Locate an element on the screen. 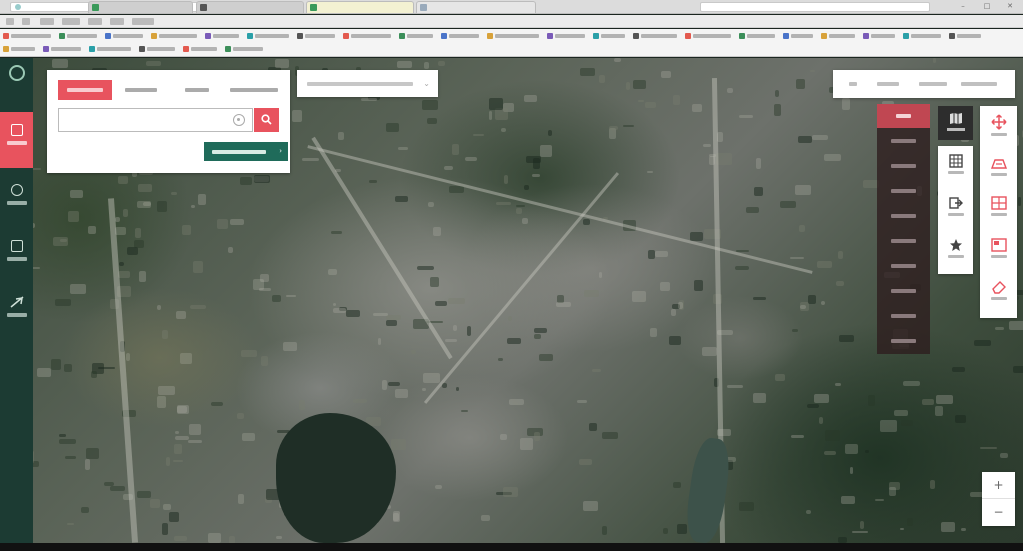 This screenshot has height=551, width=1023. close-icon: ✕ is located at coordinates (1010, 6).